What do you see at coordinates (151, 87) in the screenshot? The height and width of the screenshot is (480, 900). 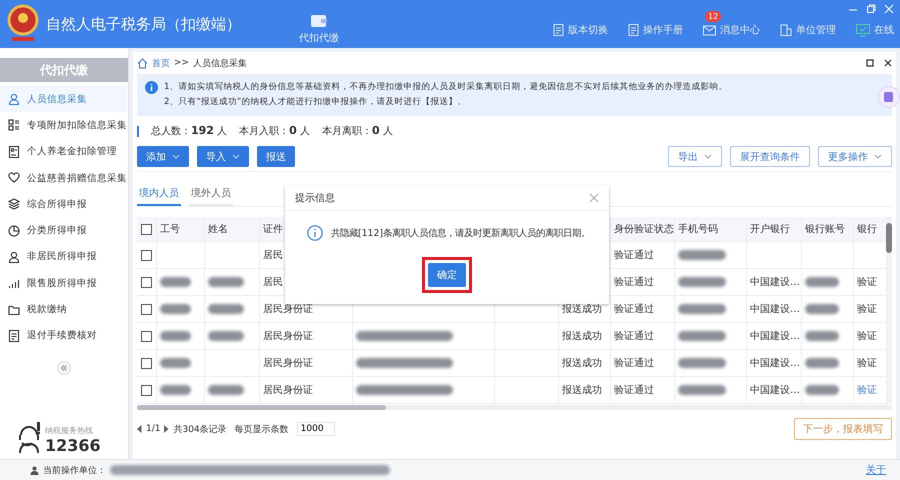 I see `info-icon` at bounding box center [151, 87].